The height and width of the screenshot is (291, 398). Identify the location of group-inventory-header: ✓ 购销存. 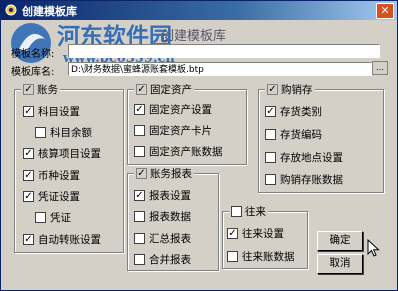
(290, 89).